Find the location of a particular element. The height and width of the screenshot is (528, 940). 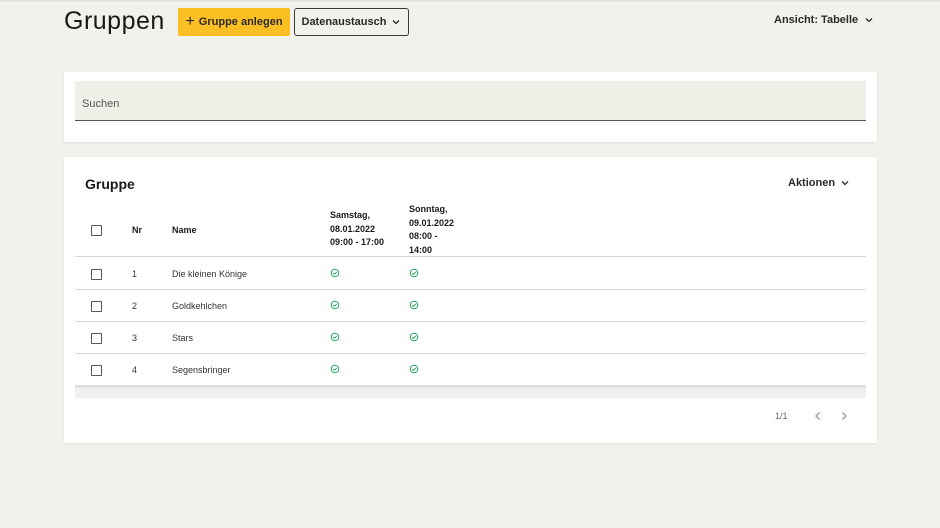

row-name: Segensbringer is located at coordinates (201, 370).